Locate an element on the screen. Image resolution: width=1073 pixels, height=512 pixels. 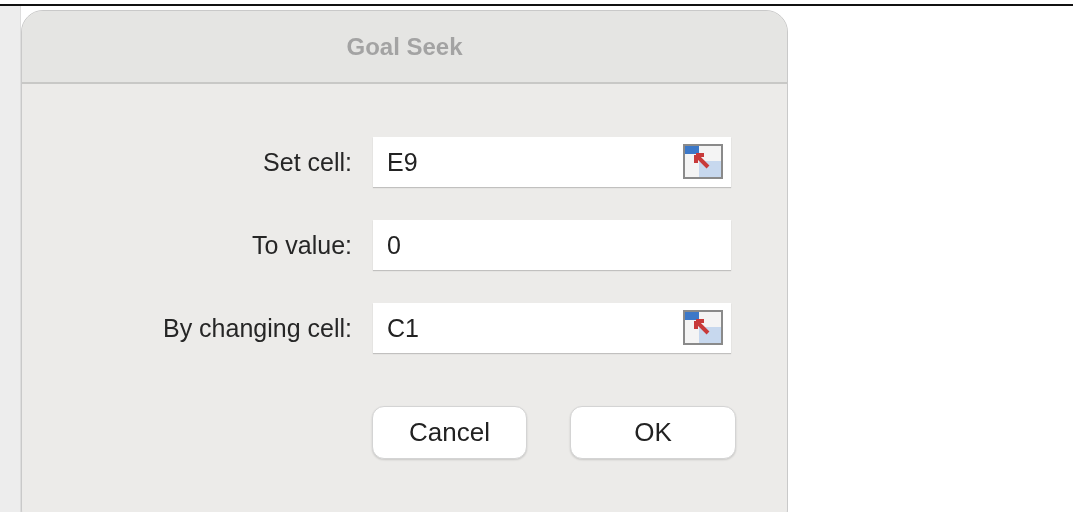
field-label: Set cell: is located at coordinates (307, 162).